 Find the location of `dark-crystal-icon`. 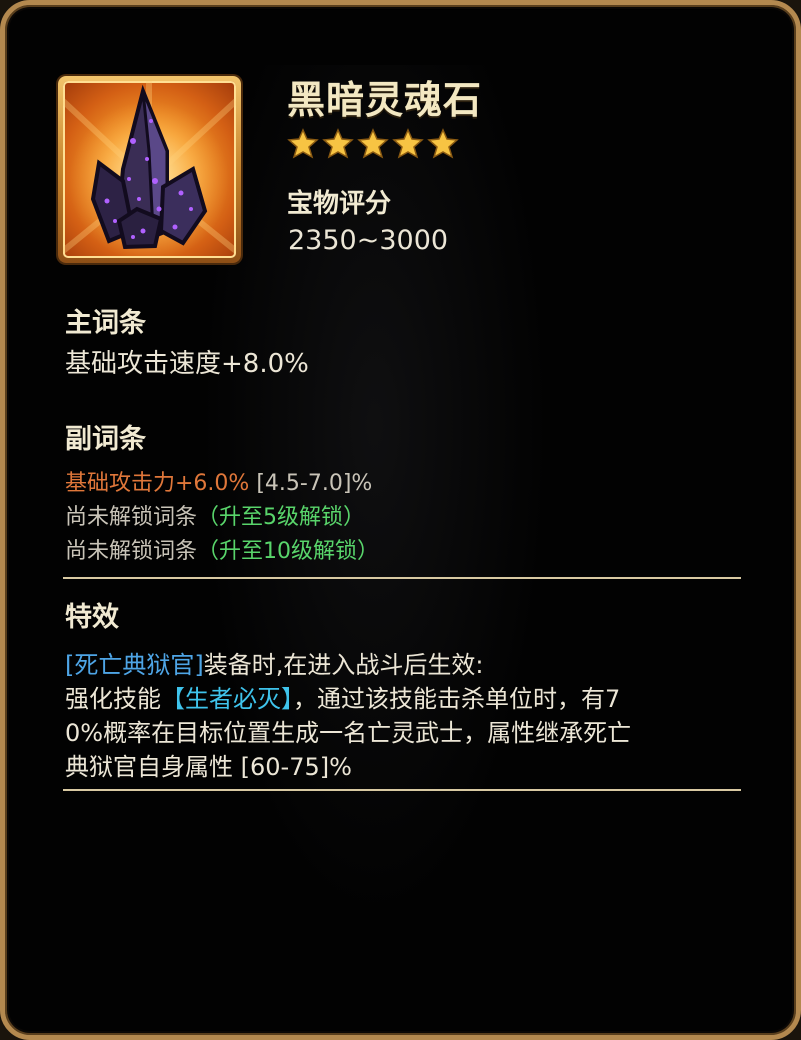

dark-crystal-icon is located at coordinates (149, 169).